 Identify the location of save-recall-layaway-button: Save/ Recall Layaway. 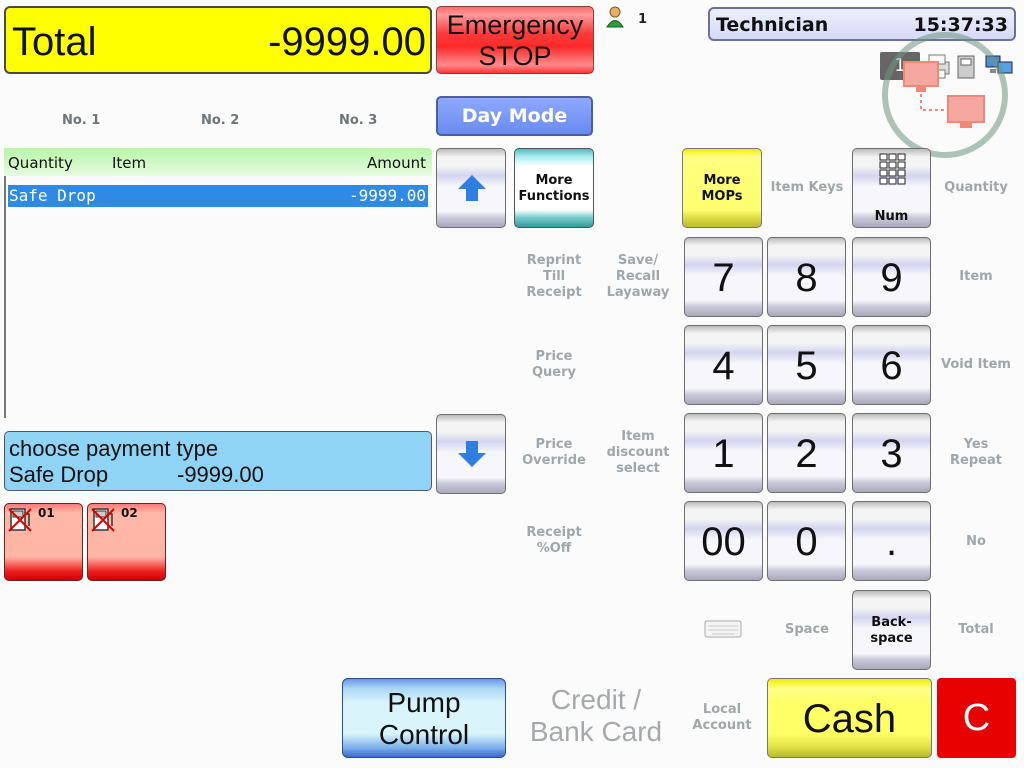
(638, 277).